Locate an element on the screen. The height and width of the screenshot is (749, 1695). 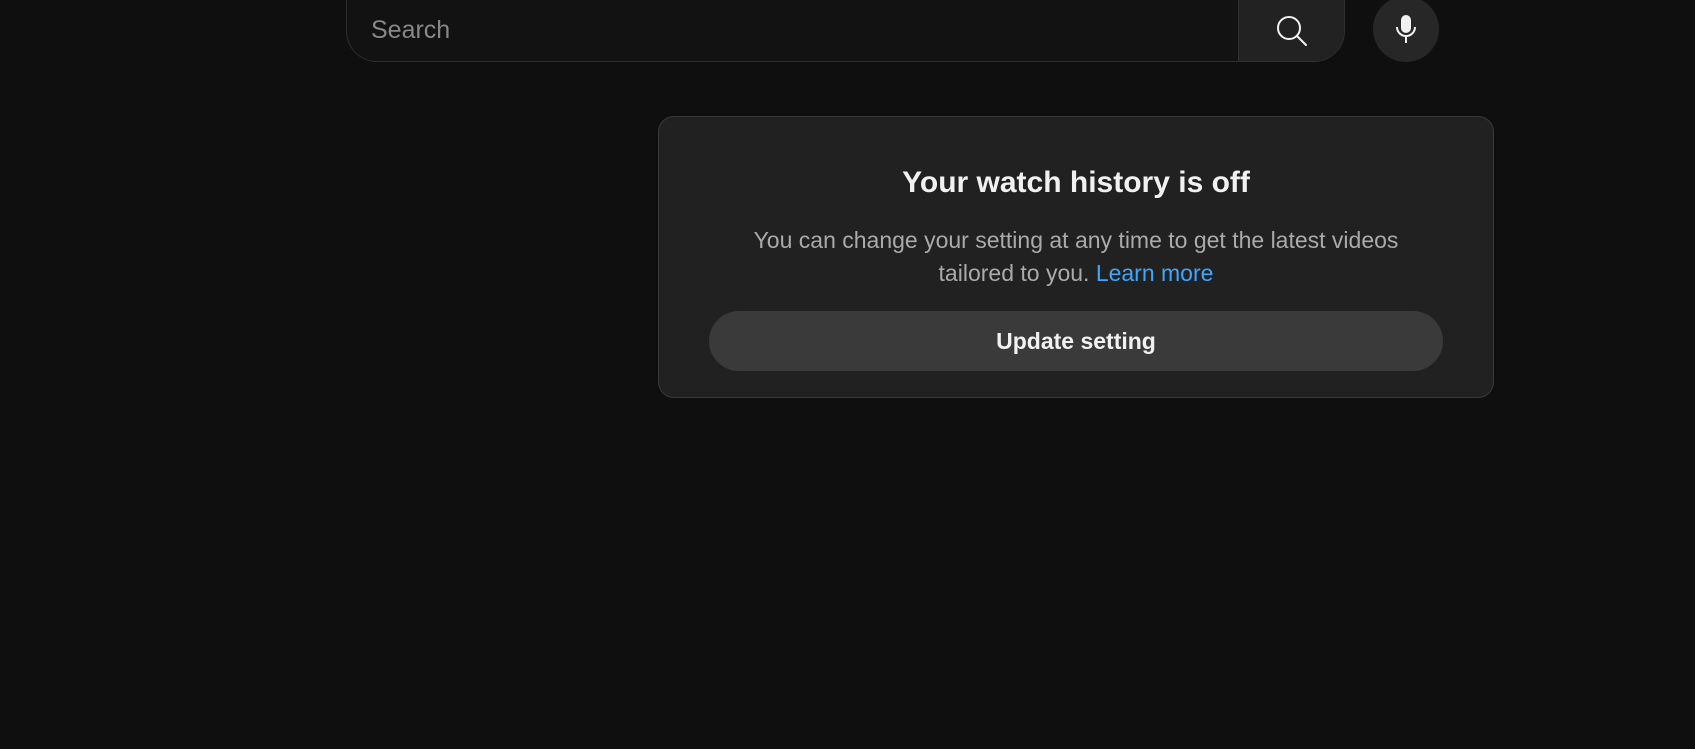
update-setting-button: Update setting is located at coordinates (1076, 341).